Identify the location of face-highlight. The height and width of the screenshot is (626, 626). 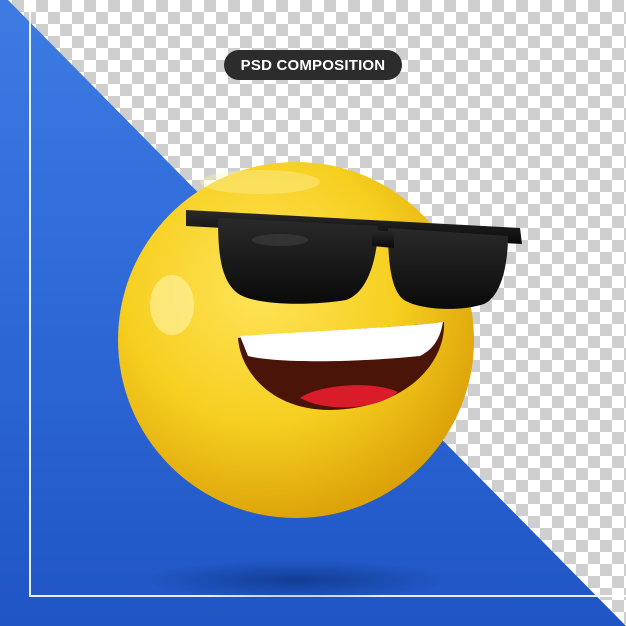
(172, 305).